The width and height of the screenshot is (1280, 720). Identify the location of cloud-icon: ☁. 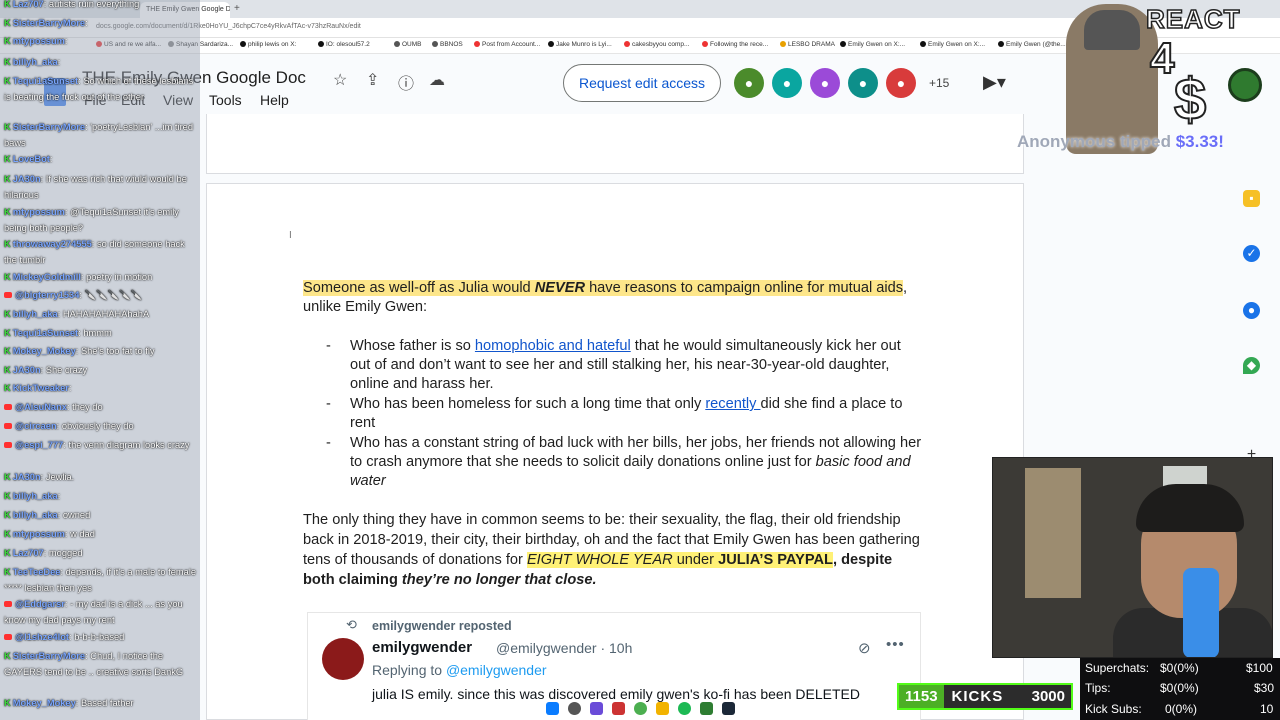
(437, 80).